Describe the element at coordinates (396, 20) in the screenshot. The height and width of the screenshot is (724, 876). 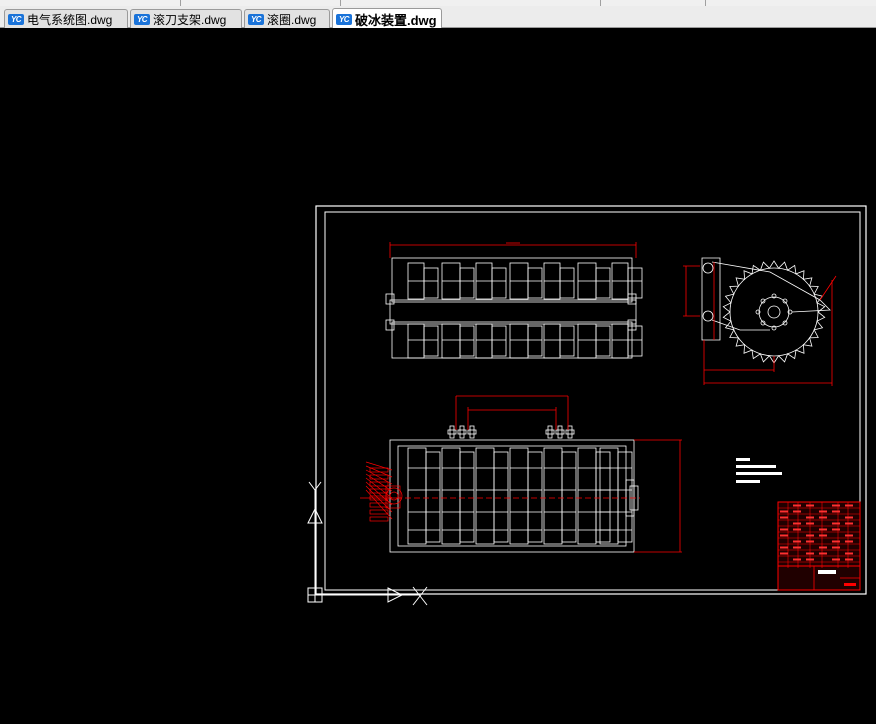
I see `tab-label: 破冰装置.dwg` at that location.